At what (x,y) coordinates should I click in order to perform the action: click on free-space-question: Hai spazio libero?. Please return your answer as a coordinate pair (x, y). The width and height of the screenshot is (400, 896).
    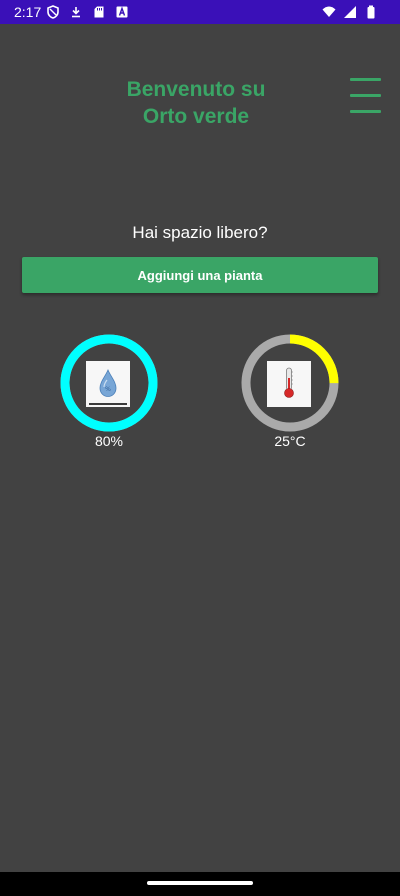
    Looking at the image, I should click on (200, 232).